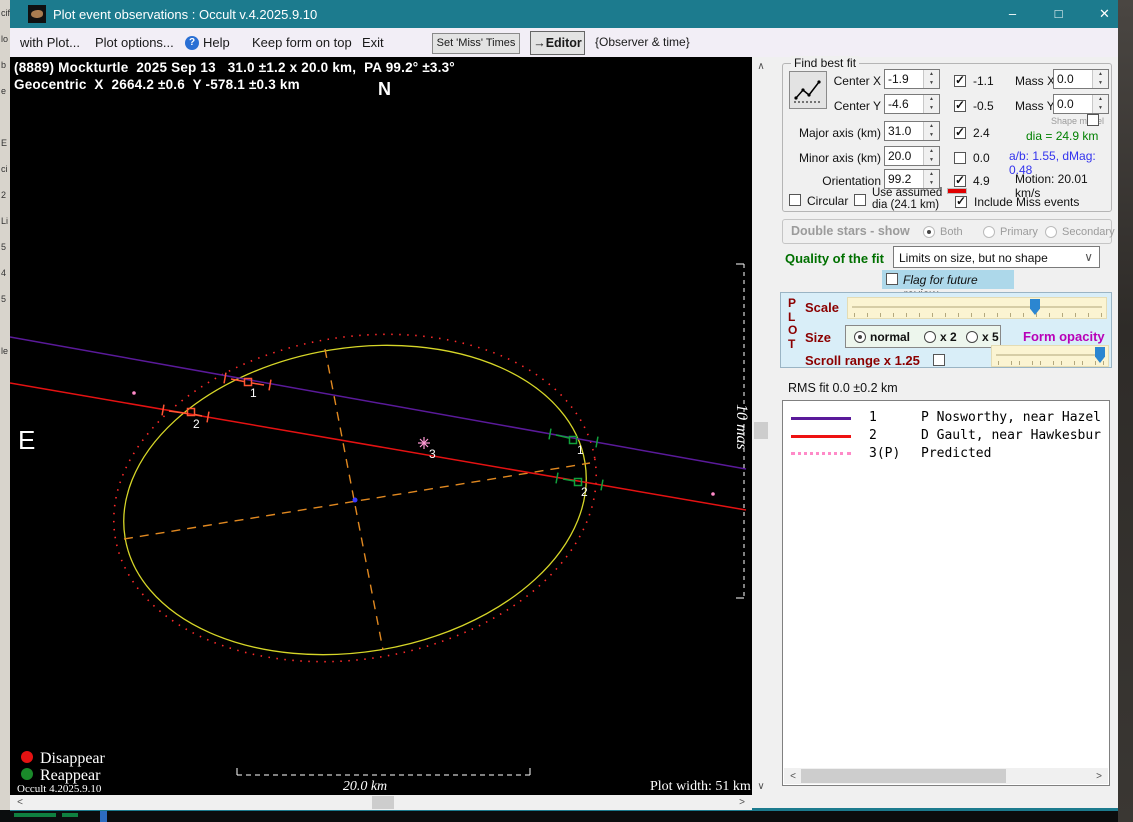  I want to click on east-label: E, so click(26, 440).